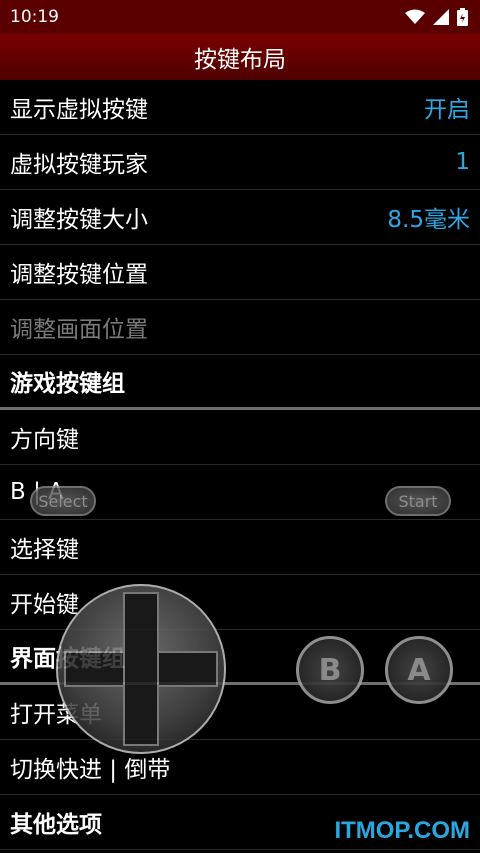  What do you see at coordinates (240, 602) in the screenshot?
I see `item-start-key: 开始键` at bounding box center [240, 602].